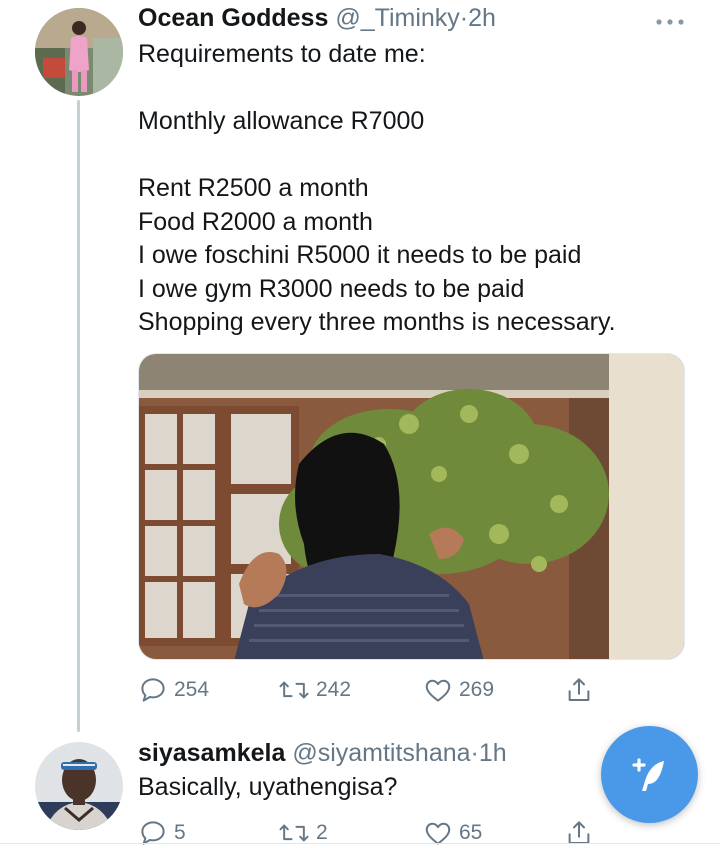  What do you see at coordinates (294, 690) in the screenshot?
I see `retweet-icon` at bounding box center [294, 690].